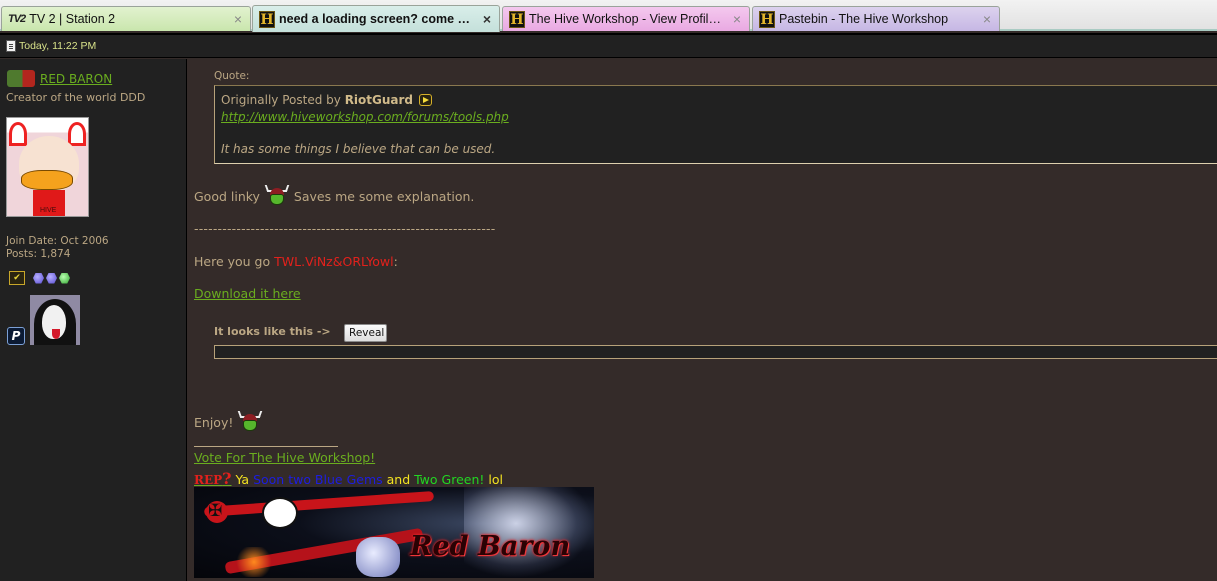  Describe the element at coordinates (18, 134) in the screenshot. I see `avatar-ear-left` at that location.